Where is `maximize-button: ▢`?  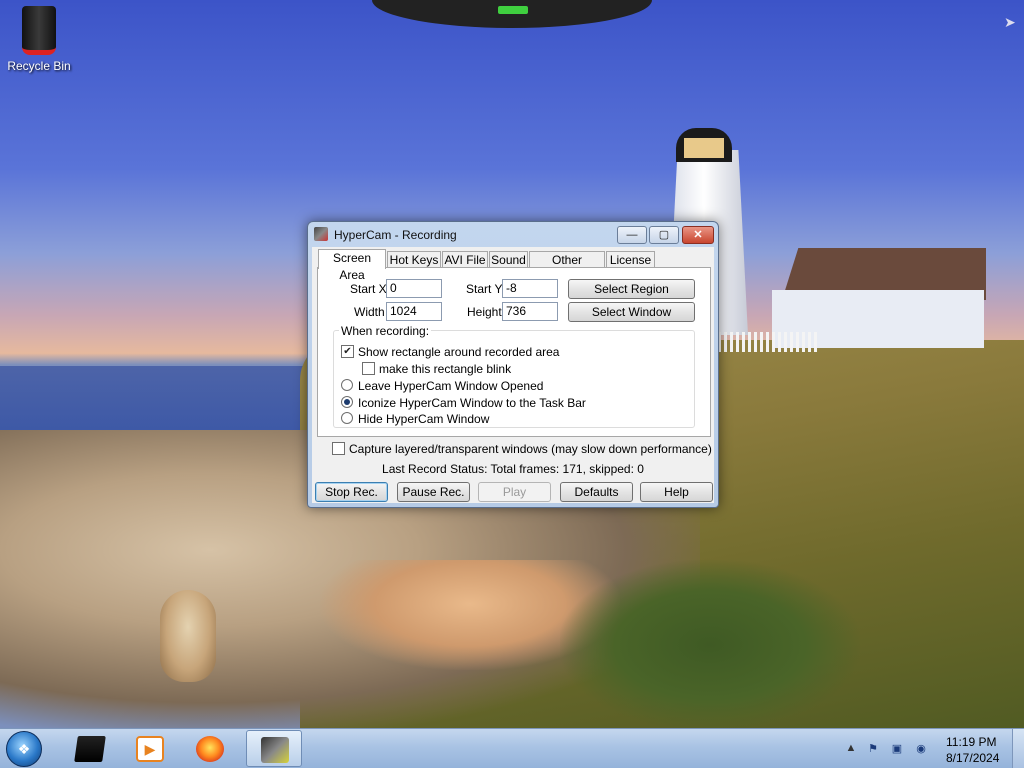
maximize-button: ▢ is located at coordinates (664, 235).